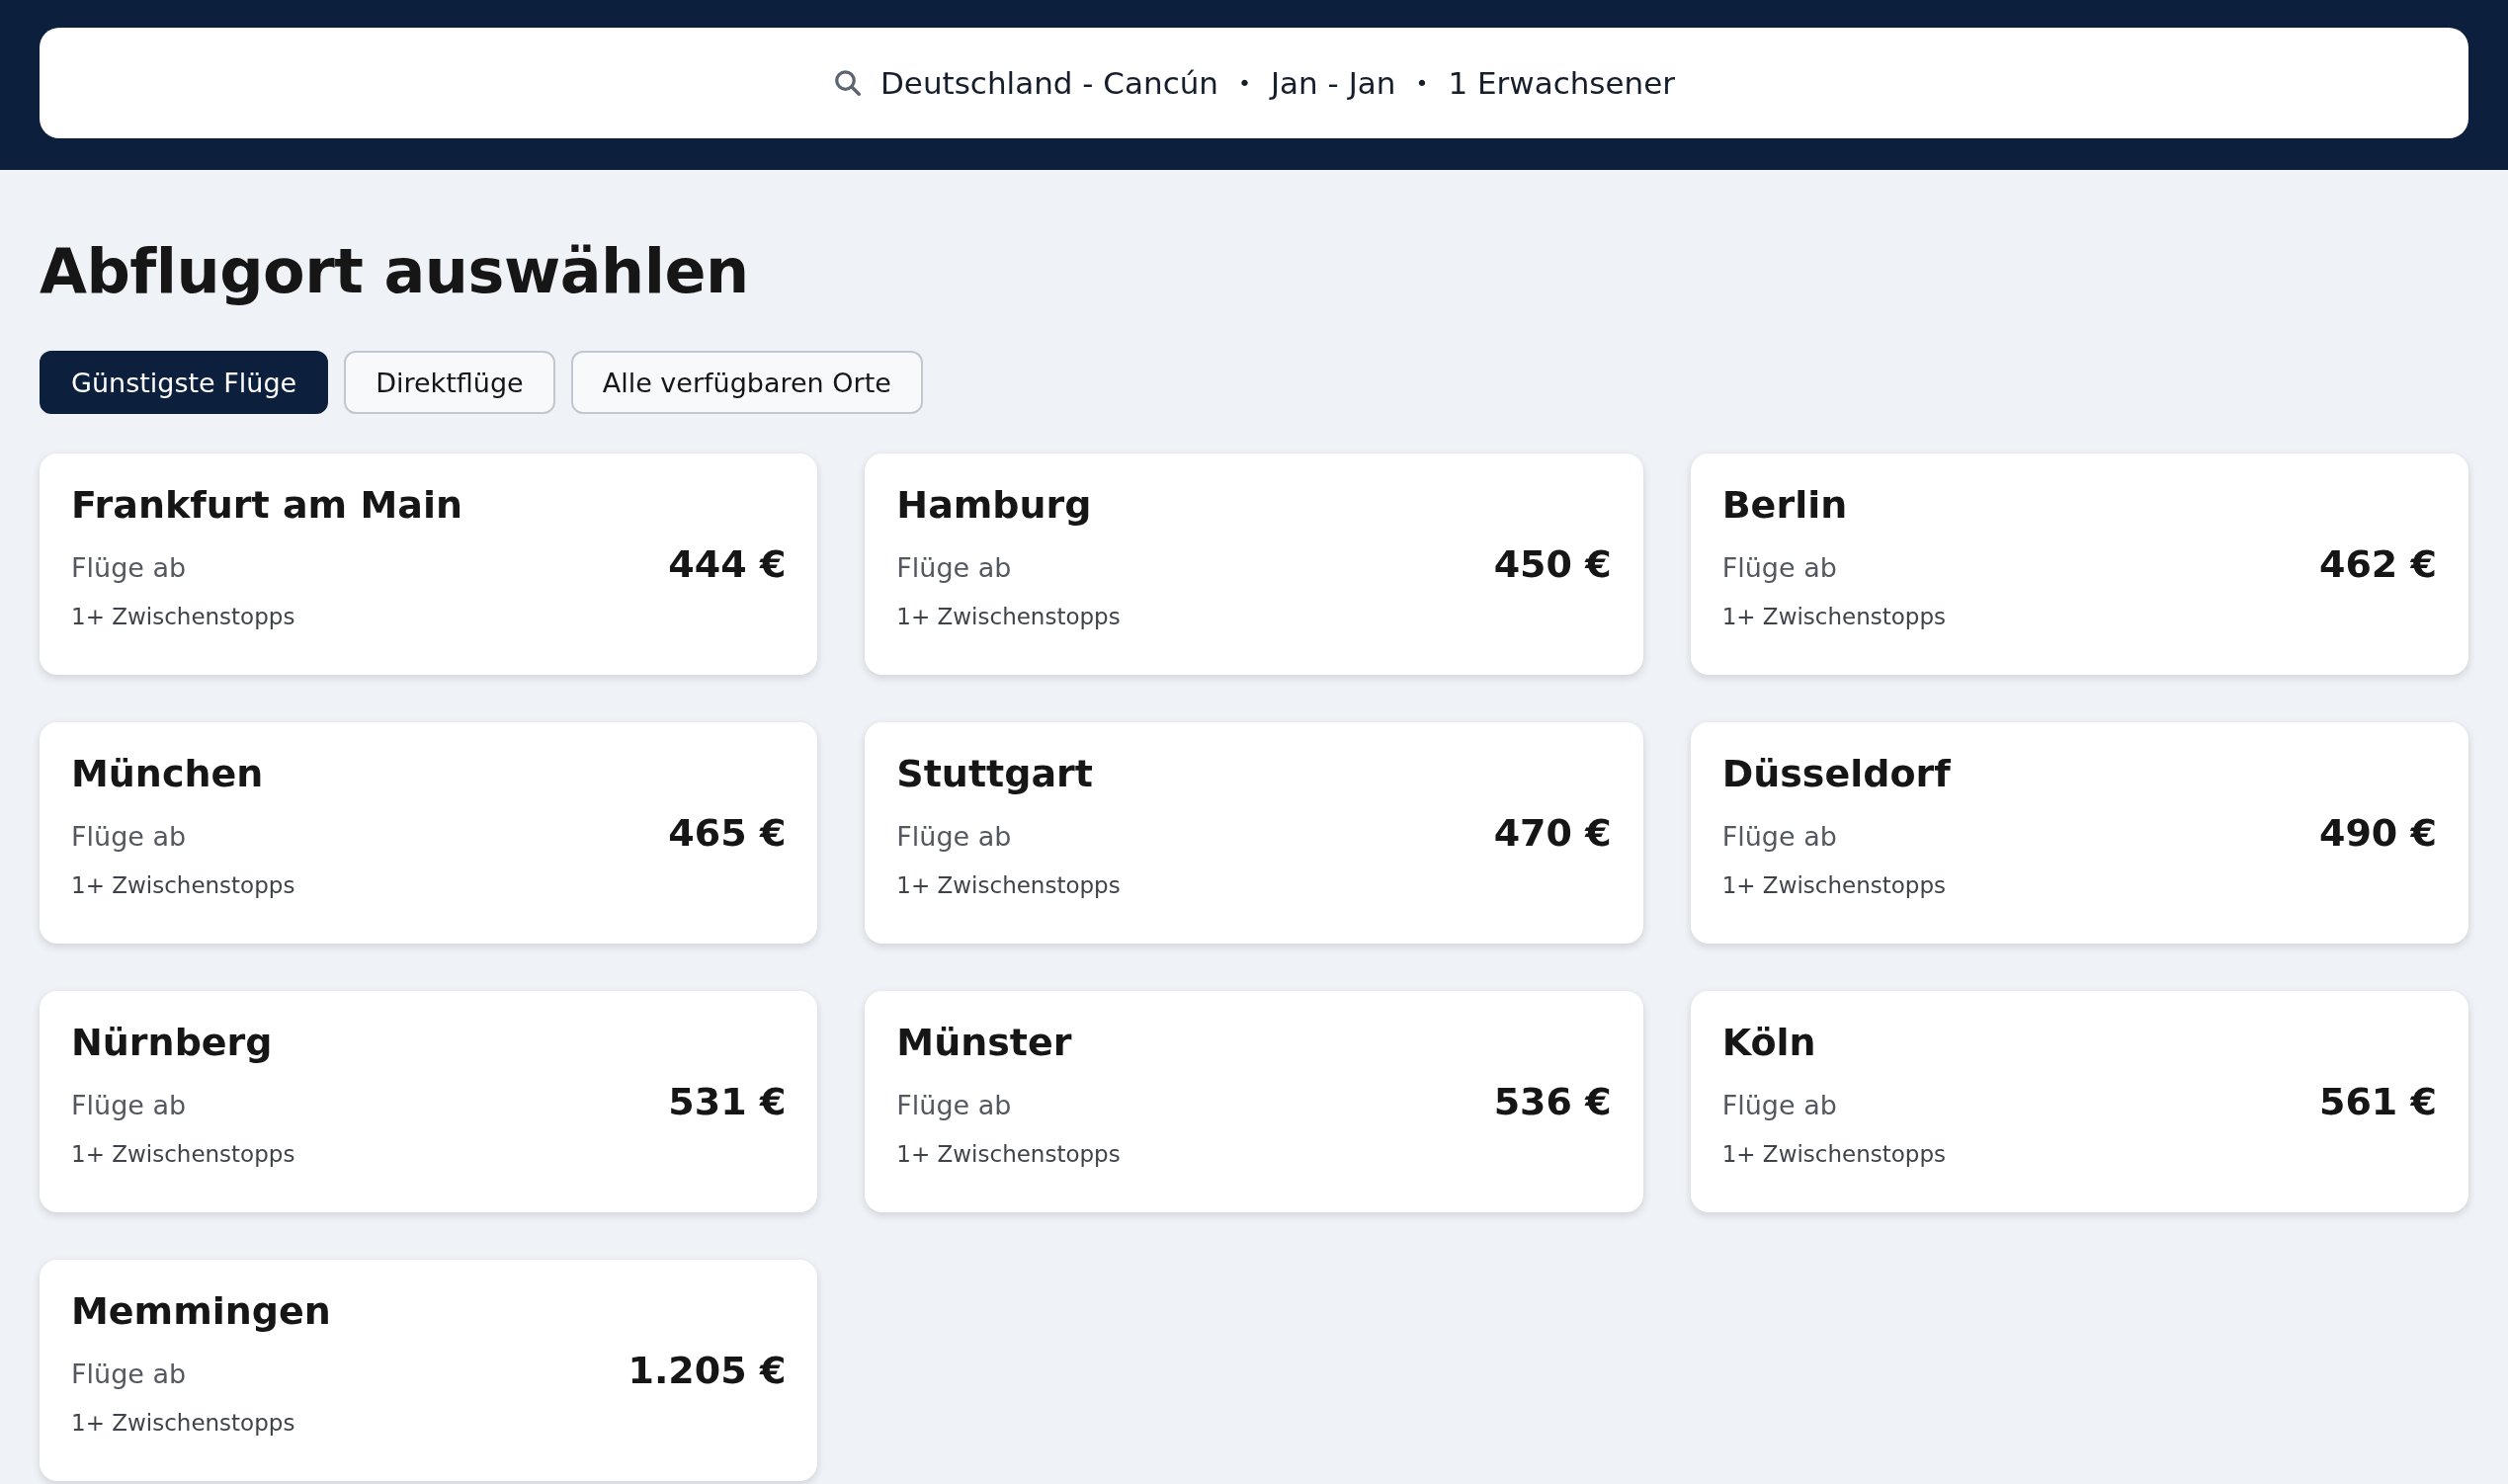 The height and width of the screenshot is (1484, 2508). Describe the element at coordinates (267, 505) in the screenshot. I see `city-name: Frankfurt am Main` at that location.